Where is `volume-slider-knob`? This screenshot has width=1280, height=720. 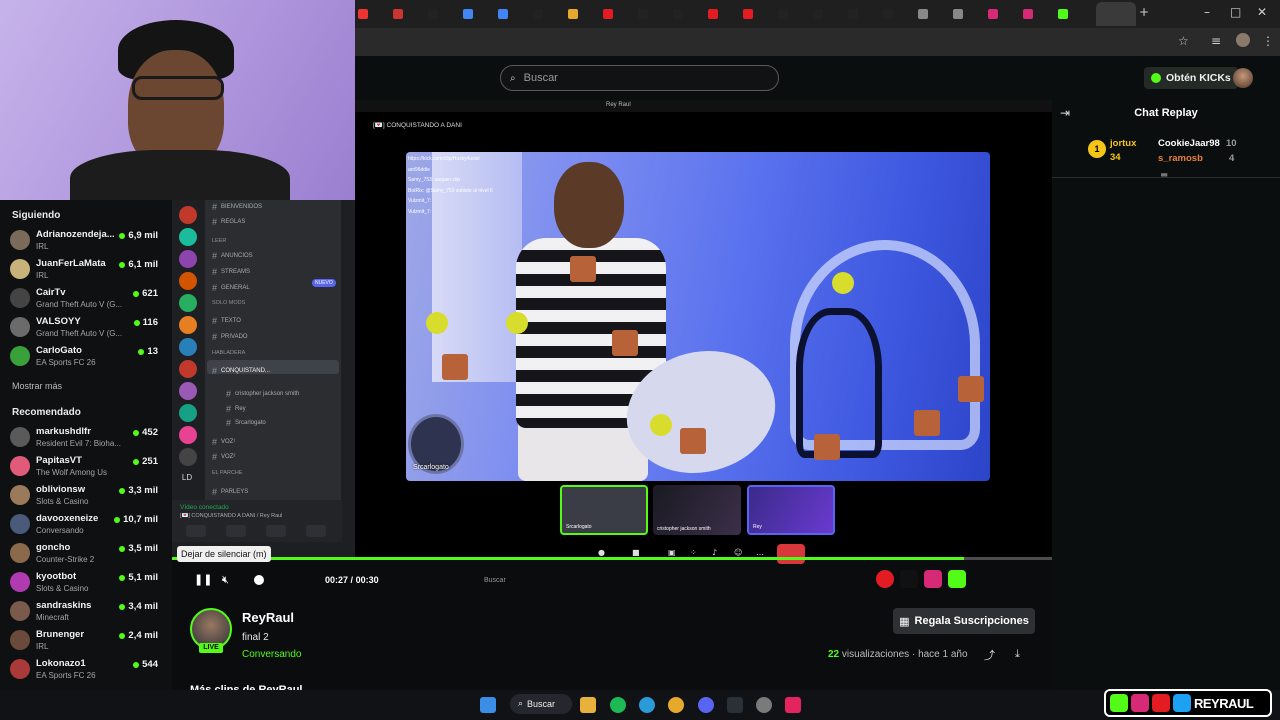 volume-slider-knob is located at coordinates (259, 580).